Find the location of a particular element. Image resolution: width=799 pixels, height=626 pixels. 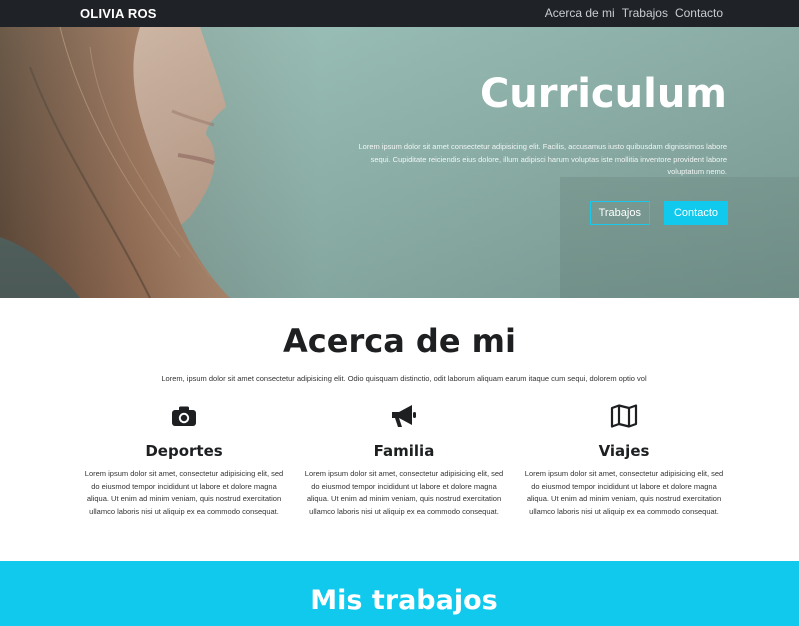

brand-logo: OLIVIA ROS is located at coordinates (118, 13).